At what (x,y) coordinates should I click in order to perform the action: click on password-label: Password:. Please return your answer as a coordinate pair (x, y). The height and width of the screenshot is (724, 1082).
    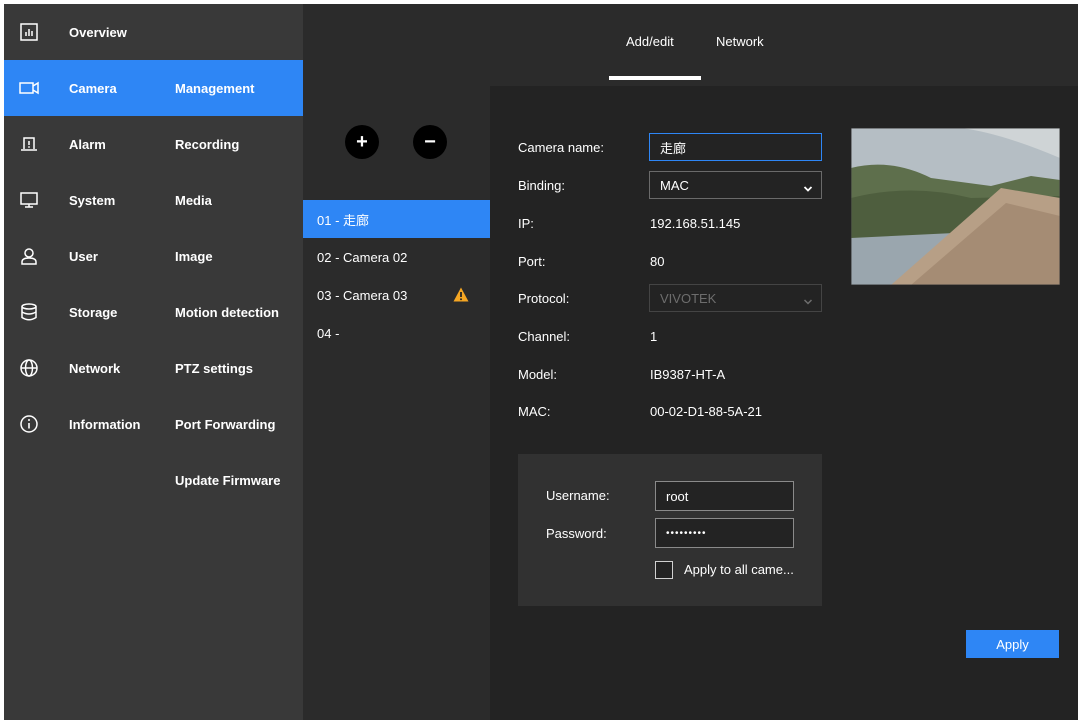
    Looking at the image, I should click on (576, 533).